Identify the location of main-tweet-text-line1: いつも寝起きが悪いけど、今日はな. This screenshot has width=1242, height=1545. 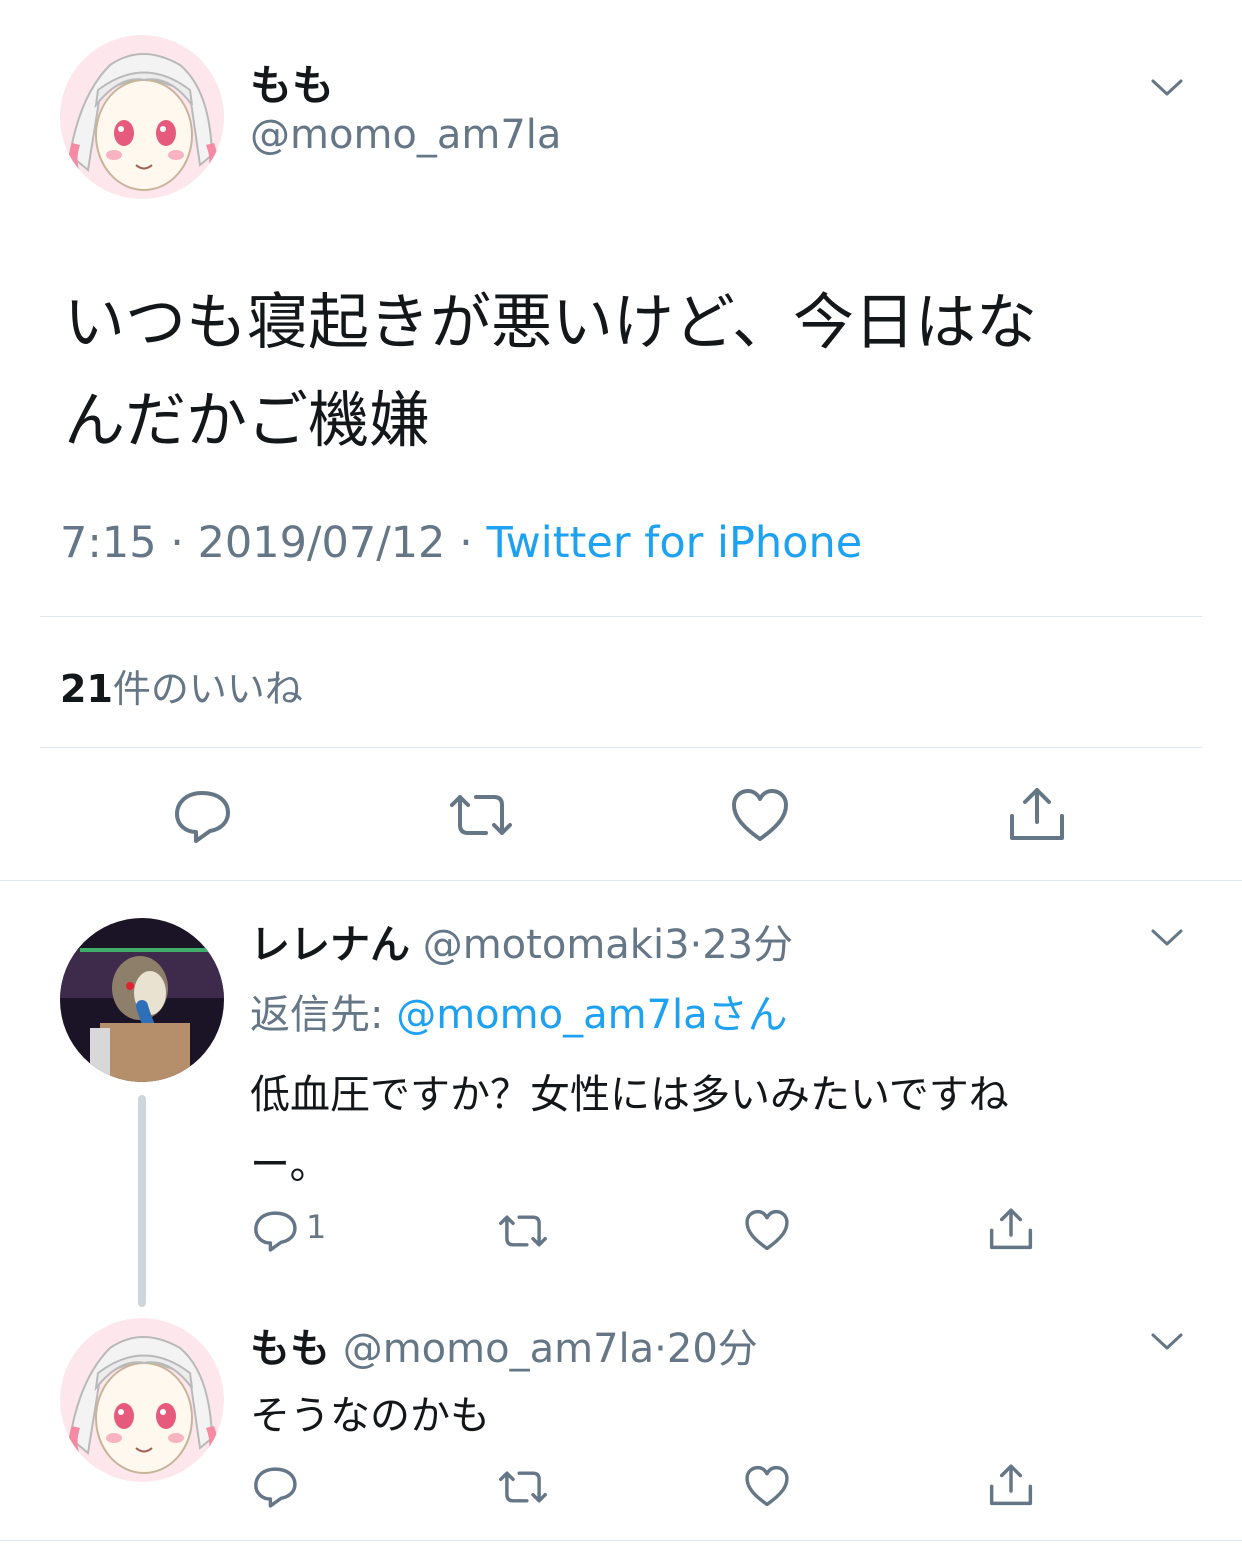
(550, 322).